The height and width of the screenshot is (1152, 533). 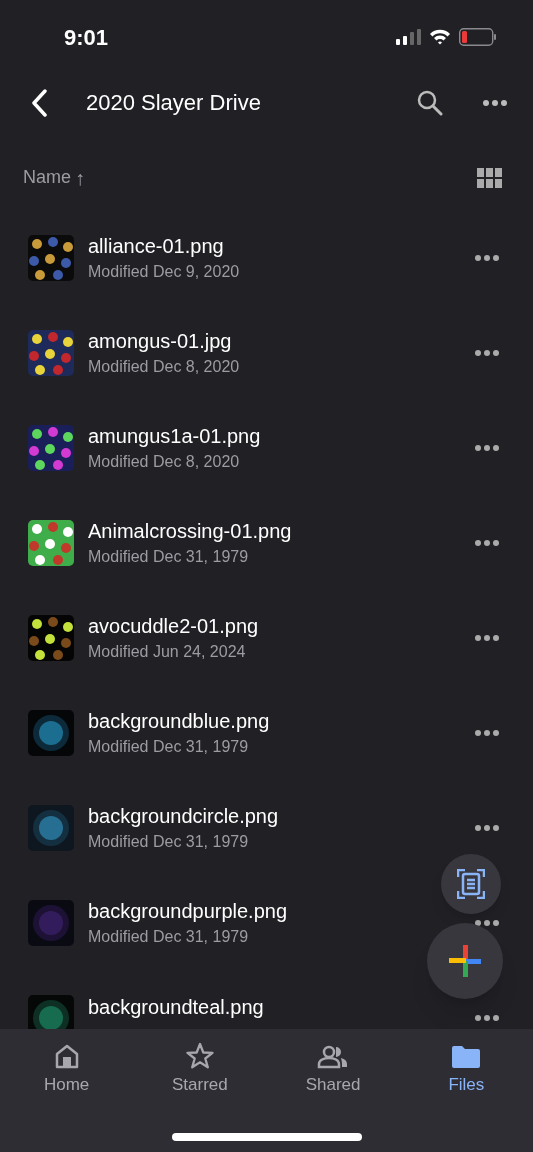 I want to click on sort-button: Name ↑, so click(x=54, y=177).